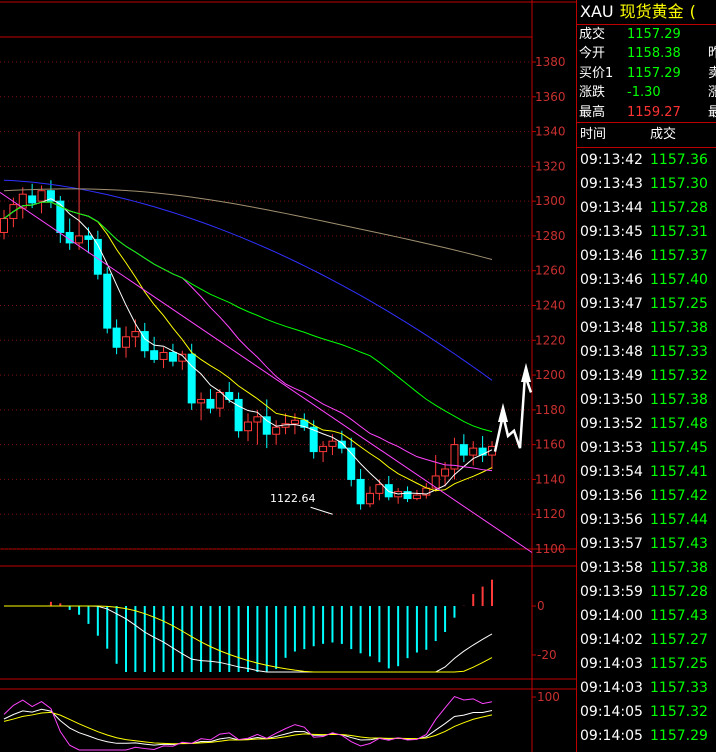 This screenshot has width=716, height=752. What do you see at coordinates (646, 352) in the screenshot?
I see `tick-row: 09:13:48 1157.33` at bounding box center [646, 352].